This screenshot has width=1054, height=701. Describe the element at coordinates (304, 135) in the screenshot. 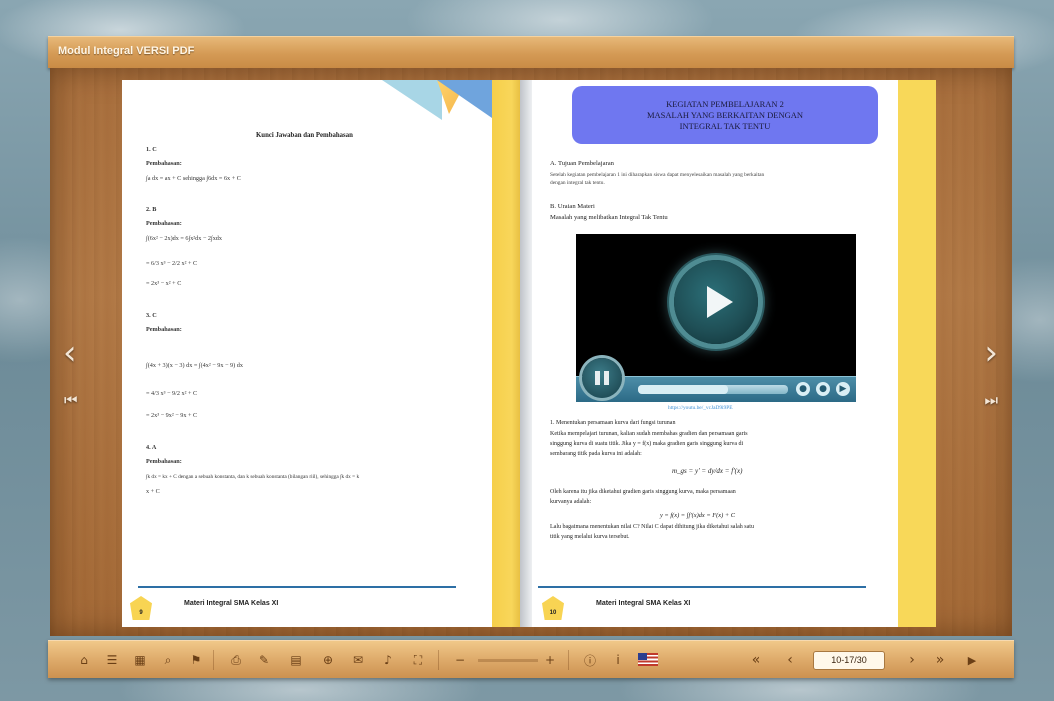

I see `answer-key-heading: Kunci Jawaban dan Pembahasan` at that location.